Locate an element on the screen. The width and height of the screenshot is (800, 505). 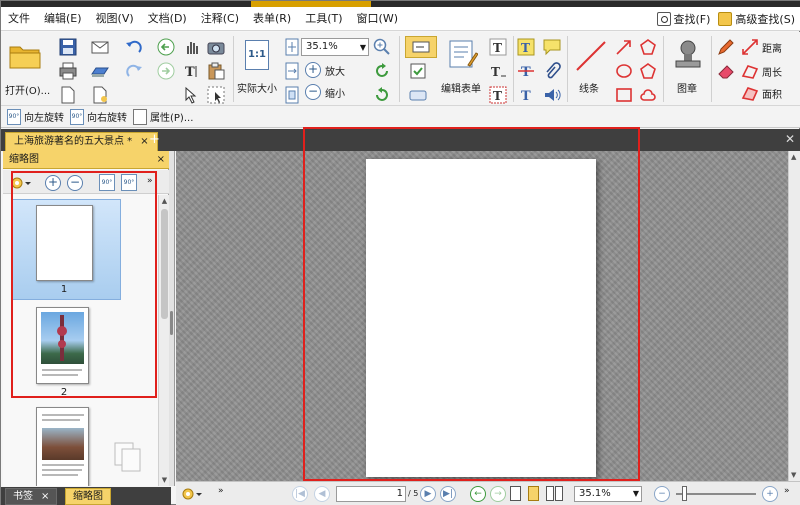
fit-width-icon is located at coordinates (292, 71).